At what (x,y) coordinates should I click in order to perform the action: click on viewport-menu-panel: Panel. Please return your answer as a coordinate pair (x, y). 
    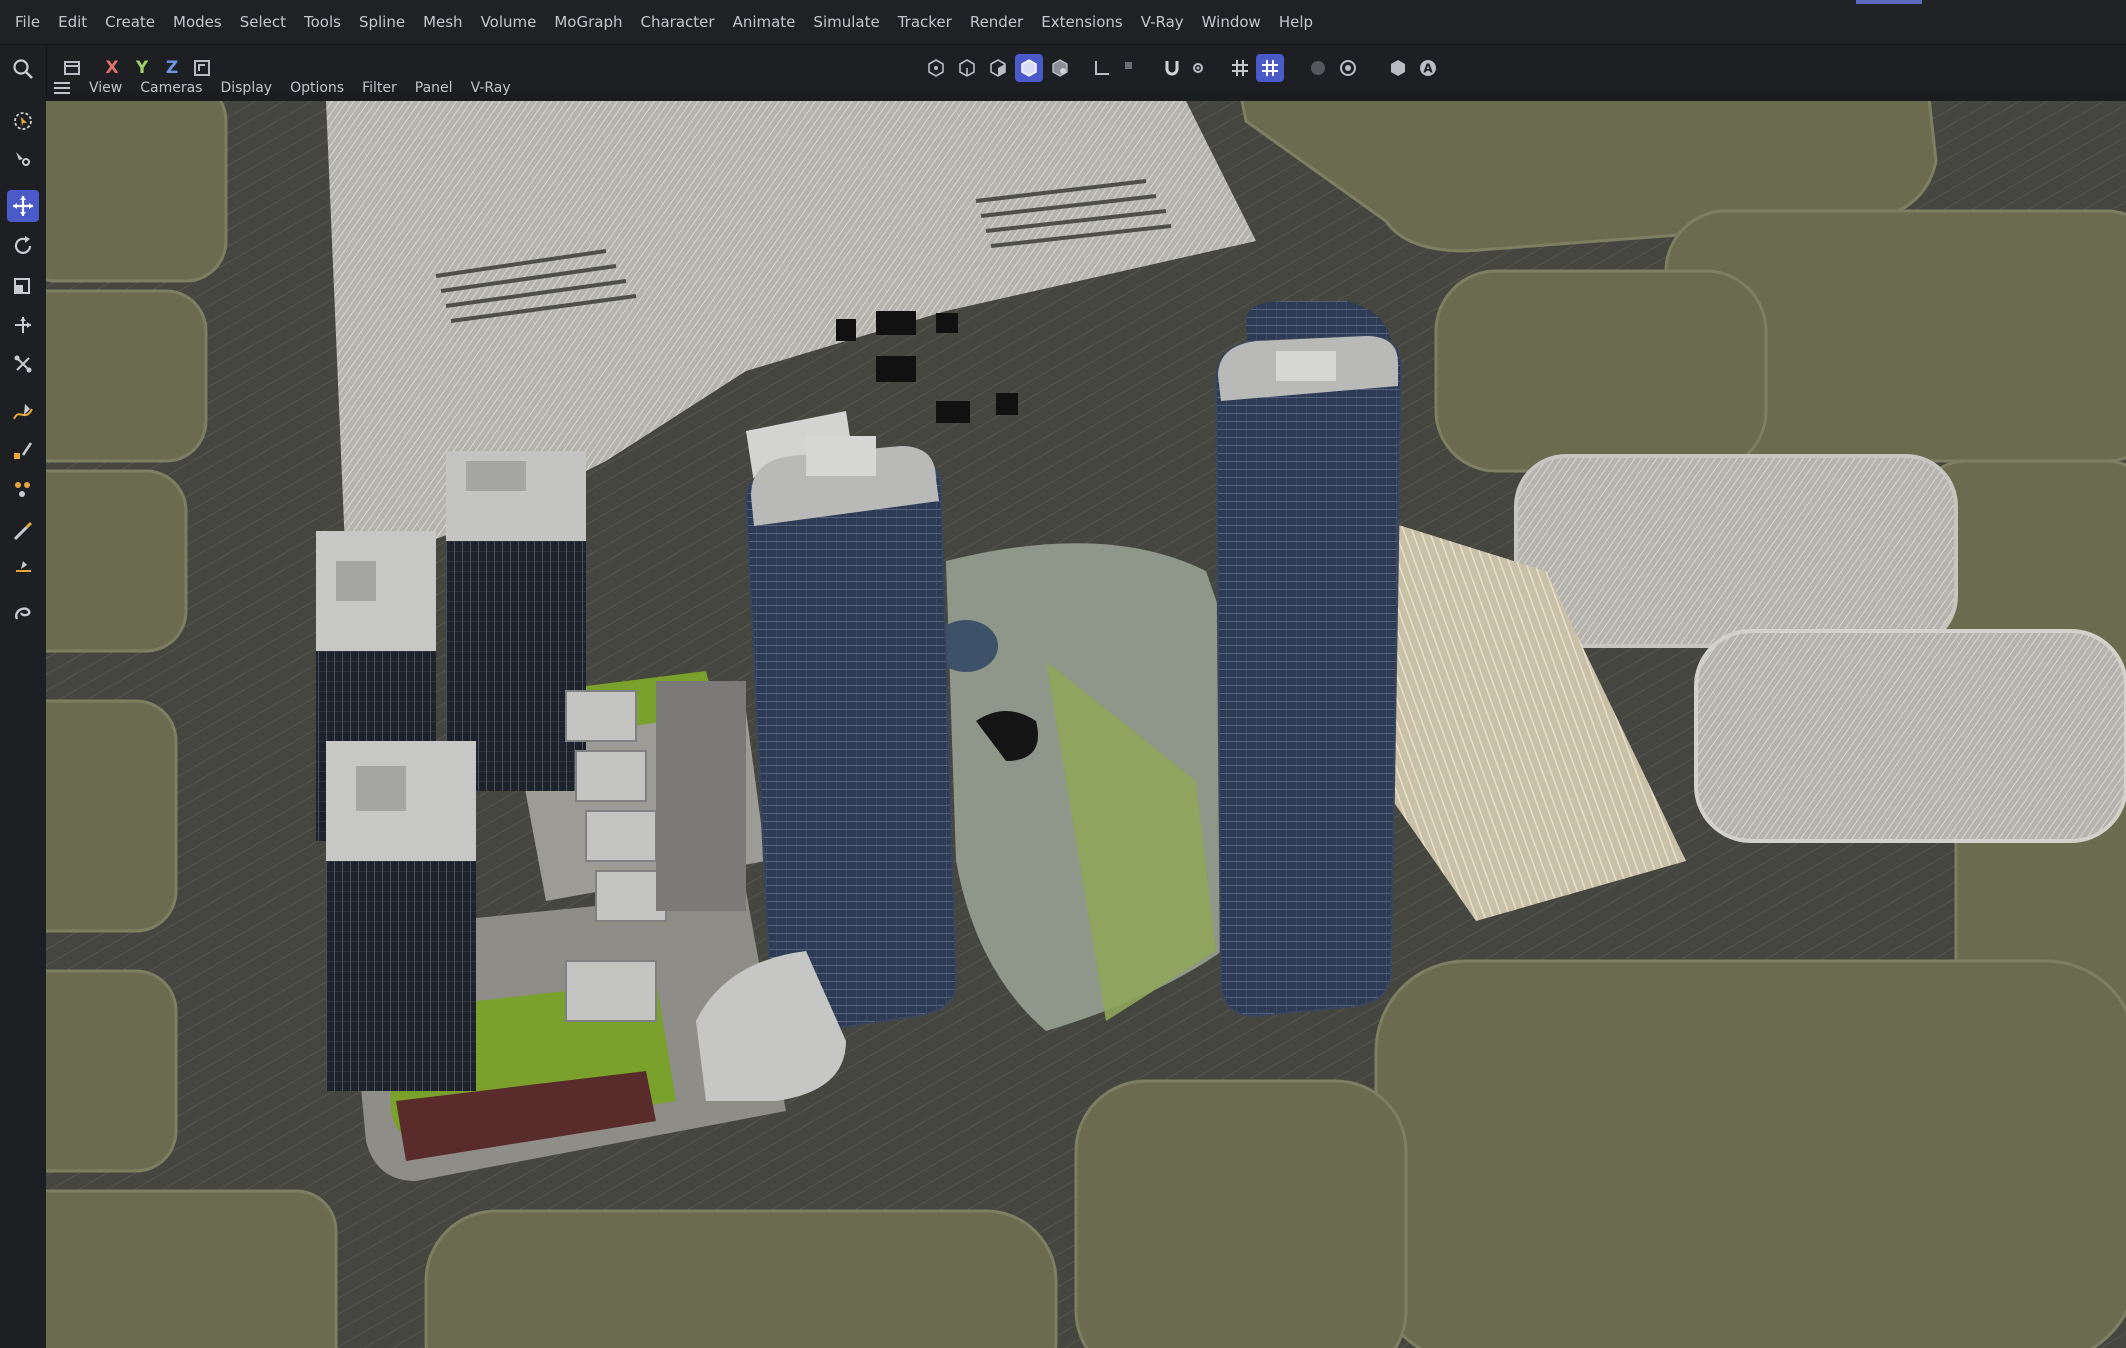
    Looking at the image, I should click on (434, 88).